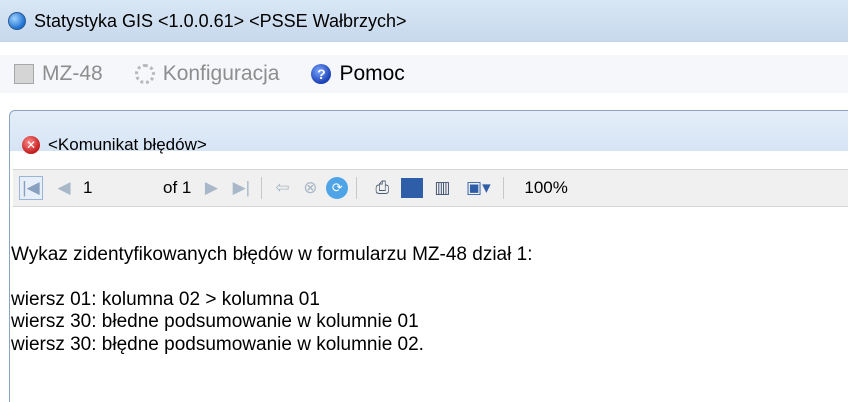  I want to click on menu-bar: MZ-48 Konfiguracja ? Pomoc, so click(424, 74).